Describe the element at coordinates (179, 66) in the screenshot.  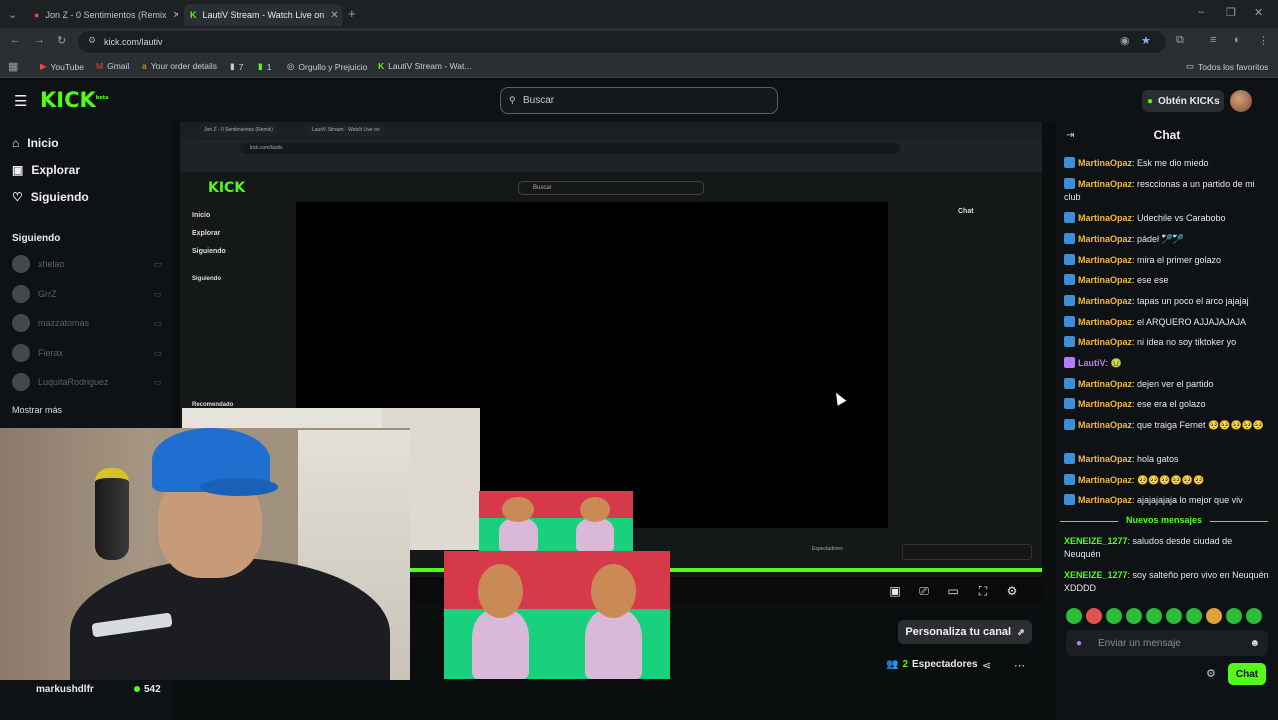
I see `bookmark-order: a Your order details` at that location.